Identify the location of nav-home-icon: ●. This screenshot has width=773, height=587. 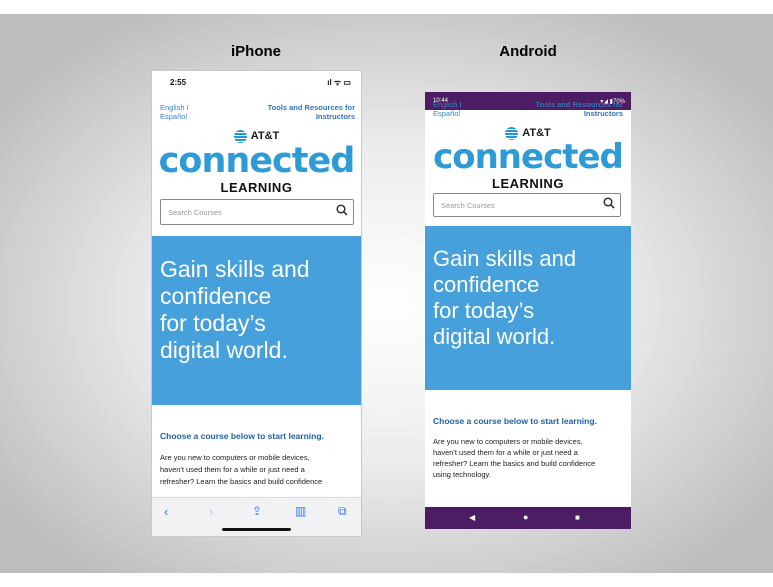
(525, 517).